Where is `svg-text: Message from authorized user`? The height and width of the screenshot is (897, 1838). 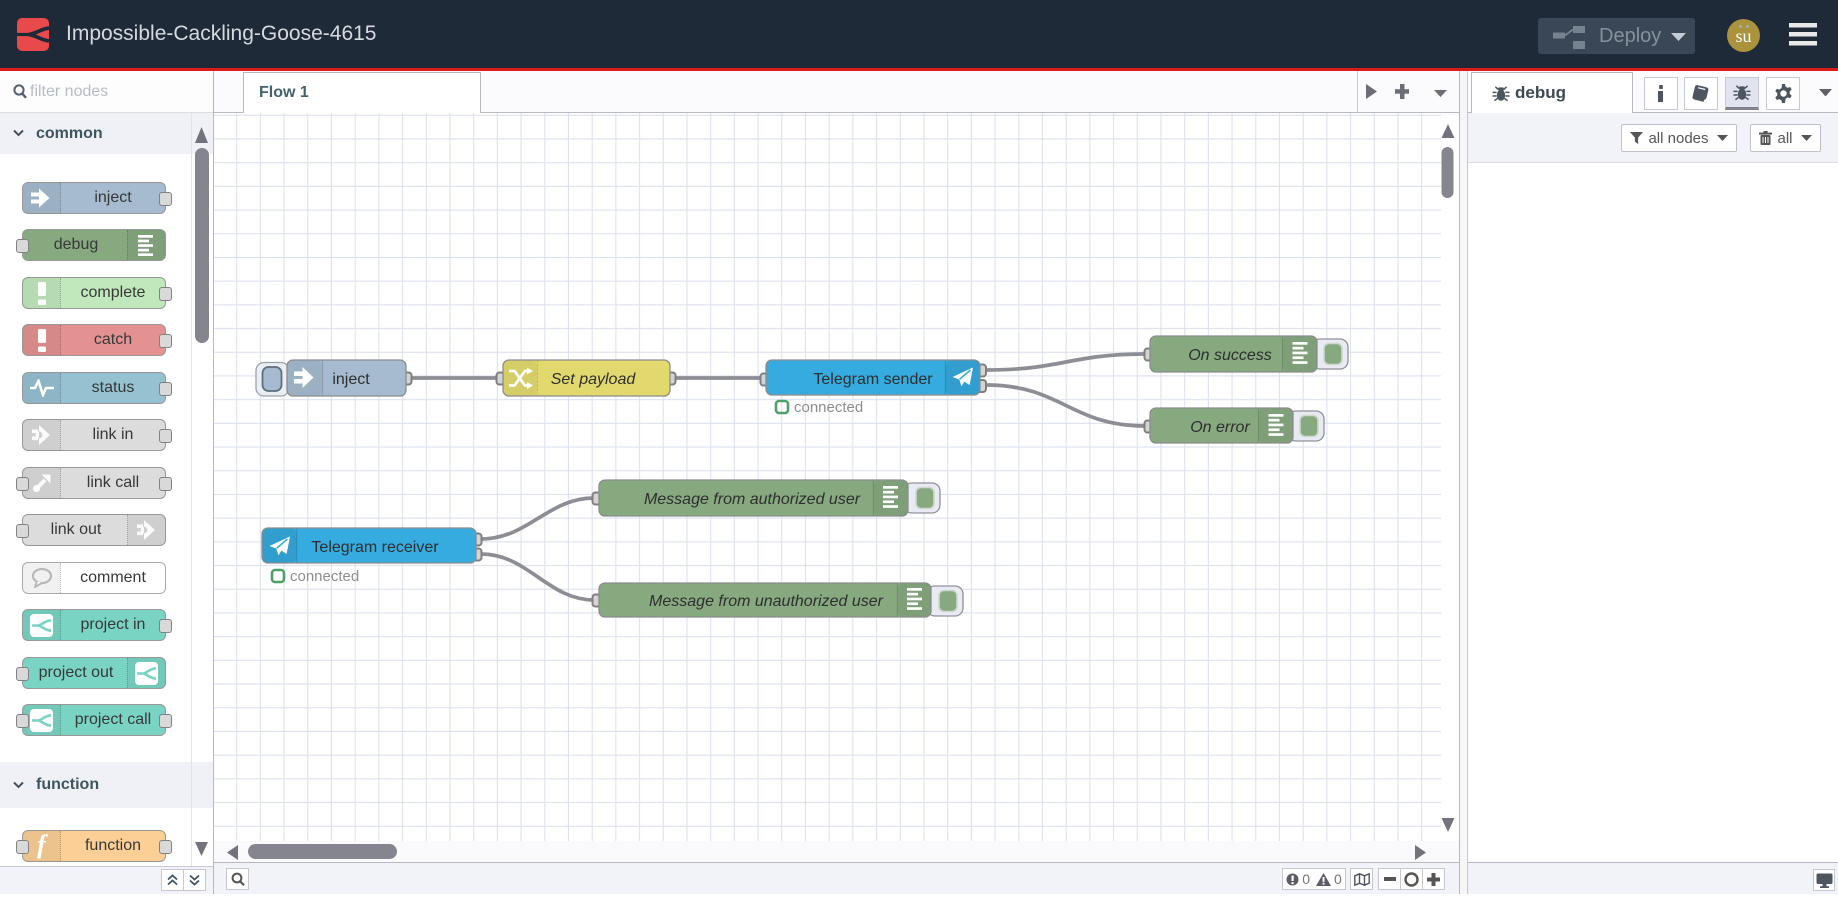
svg-text: Message from authorized user is located at coordinates (752, 499).